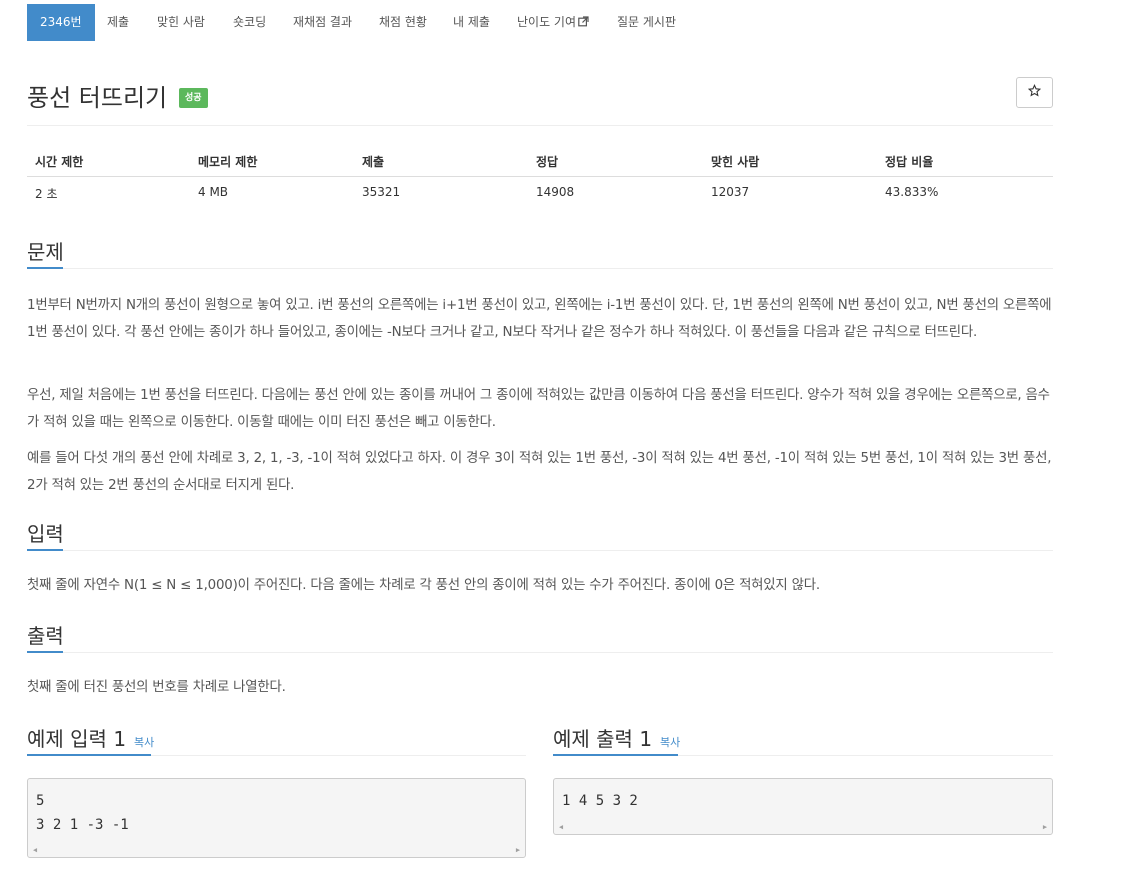  I want to click on output-description: 첫째 줄에 터진 풍선의 번호를 차례로 나열한다., so click(156, 687).